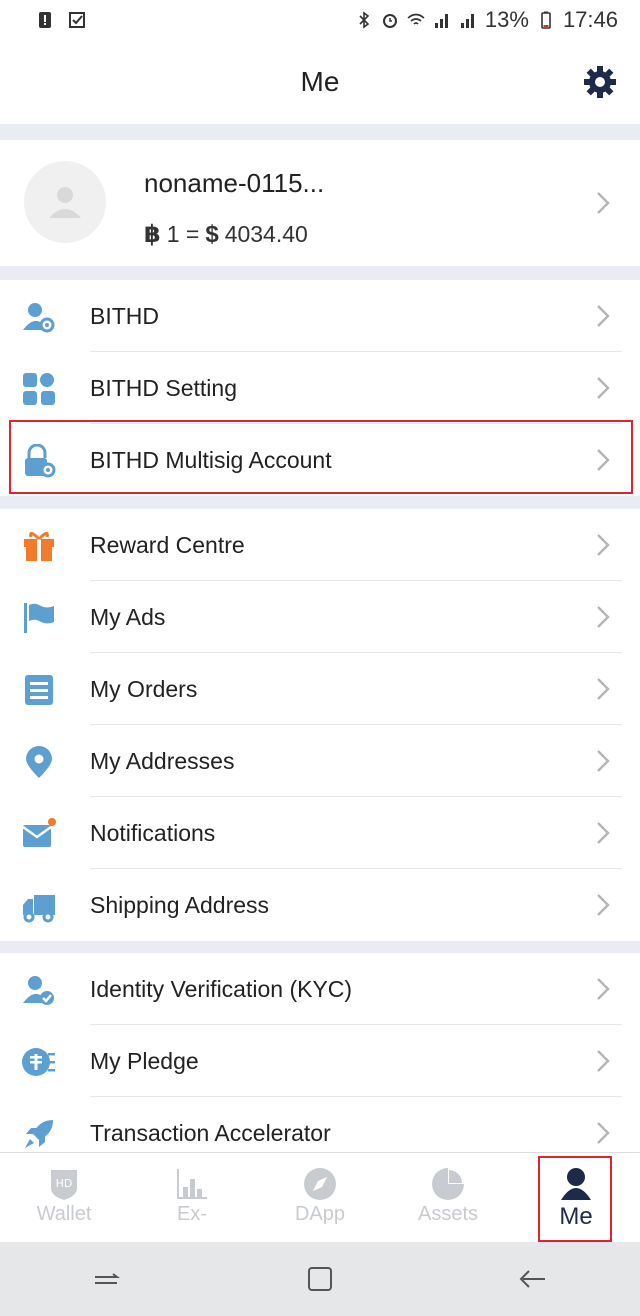  Describe the element at coordinates (39, 762) in the screenshot. I see `map-pin-icon` at that location.